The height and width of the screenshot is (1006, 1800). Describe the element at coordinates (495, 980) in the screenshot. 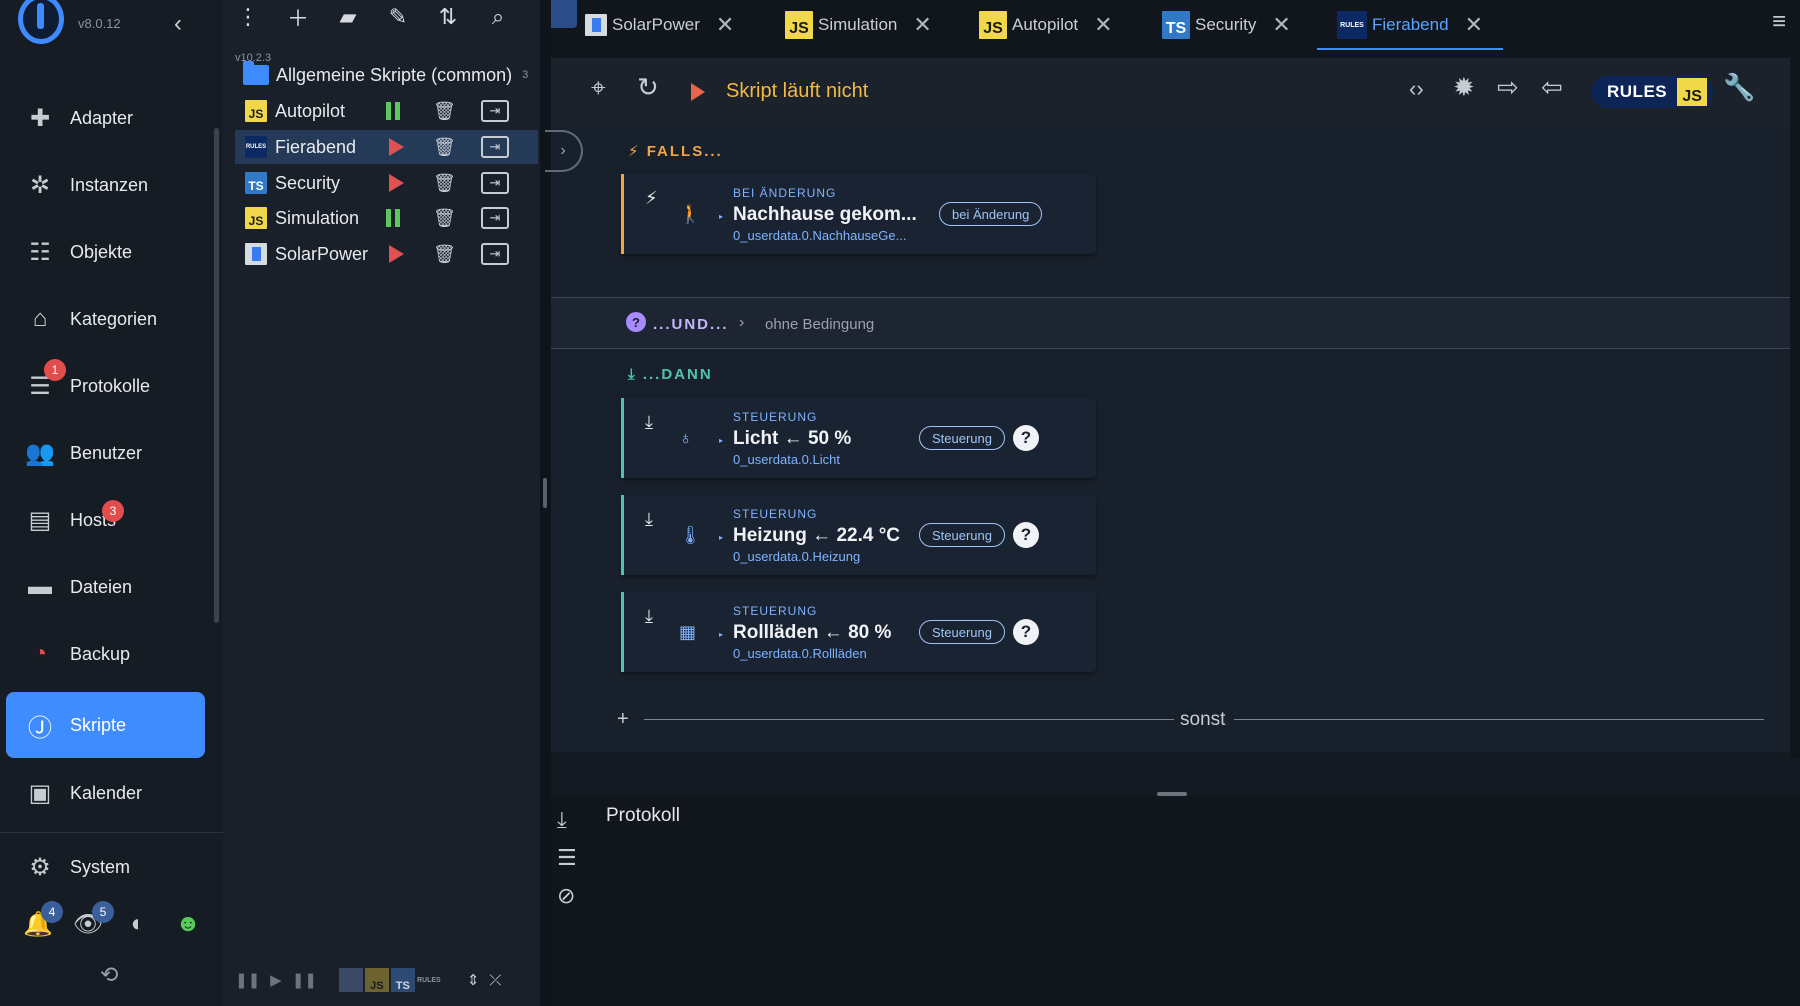

I see `collapse-all-icon: ⤫` at that location.